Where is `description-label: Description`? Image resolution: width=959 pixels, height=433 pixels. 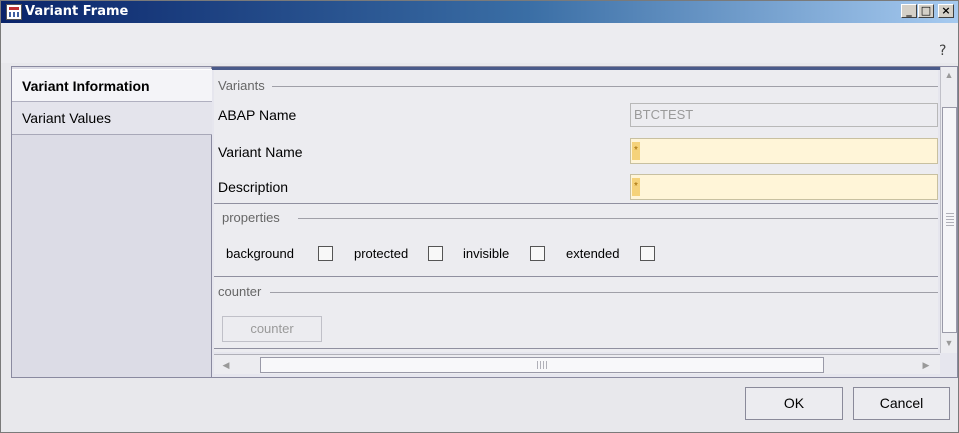
description-label: Description is located at coordinates (253, 187).